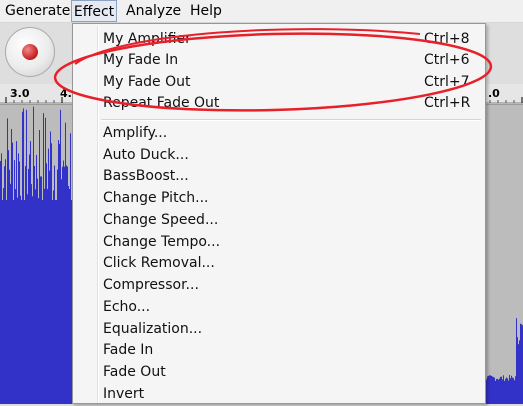 The width and height of the screenshot is (523, 406). I want to click on menu-item-fade-in: Fade In, so click(279, 351).